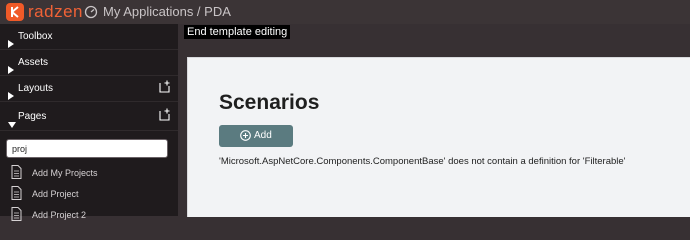 Image resolution: width=690 pixels, height=240 pixels. What do you see at coordinates (89, 37) in the screenshot?
I see `sidebar-item-toolbox: Toolbox` at bounding box center [89, 37].